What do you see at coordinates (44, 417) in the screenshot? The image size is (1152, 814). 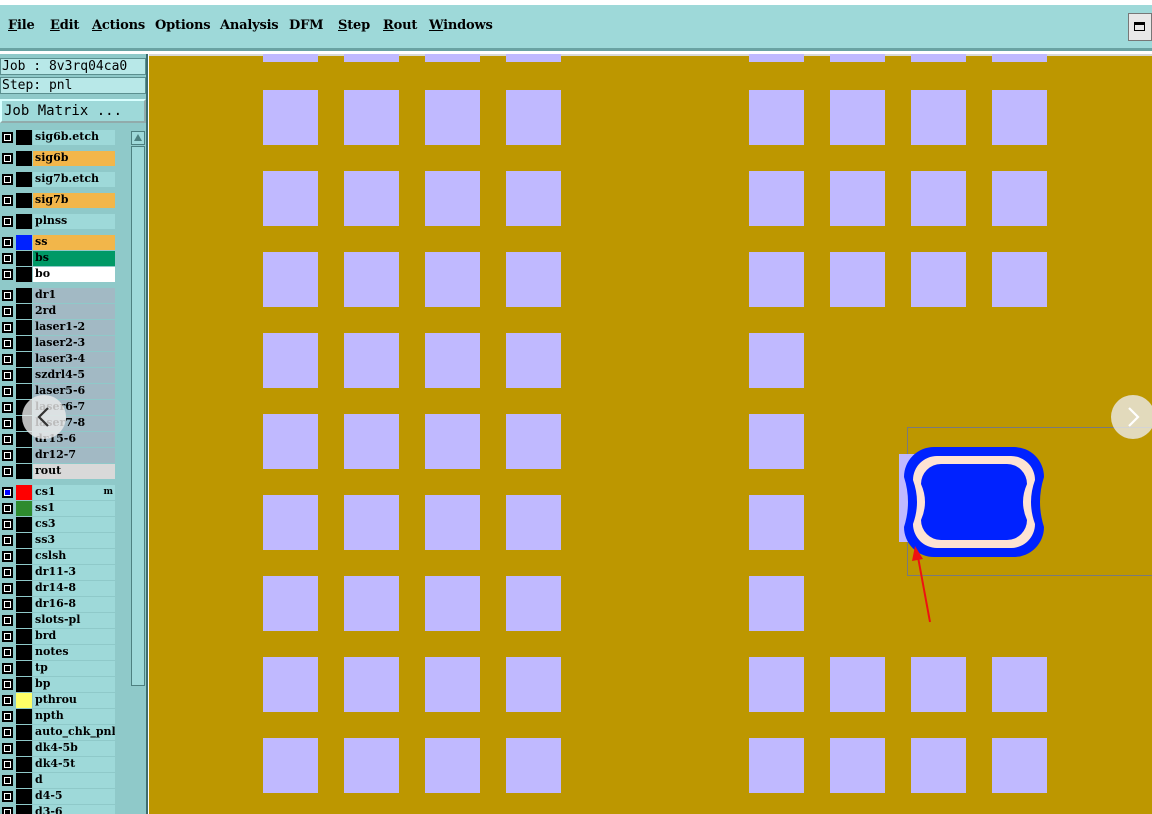 I see `previous-image-button` at bounding box center [44, 417].